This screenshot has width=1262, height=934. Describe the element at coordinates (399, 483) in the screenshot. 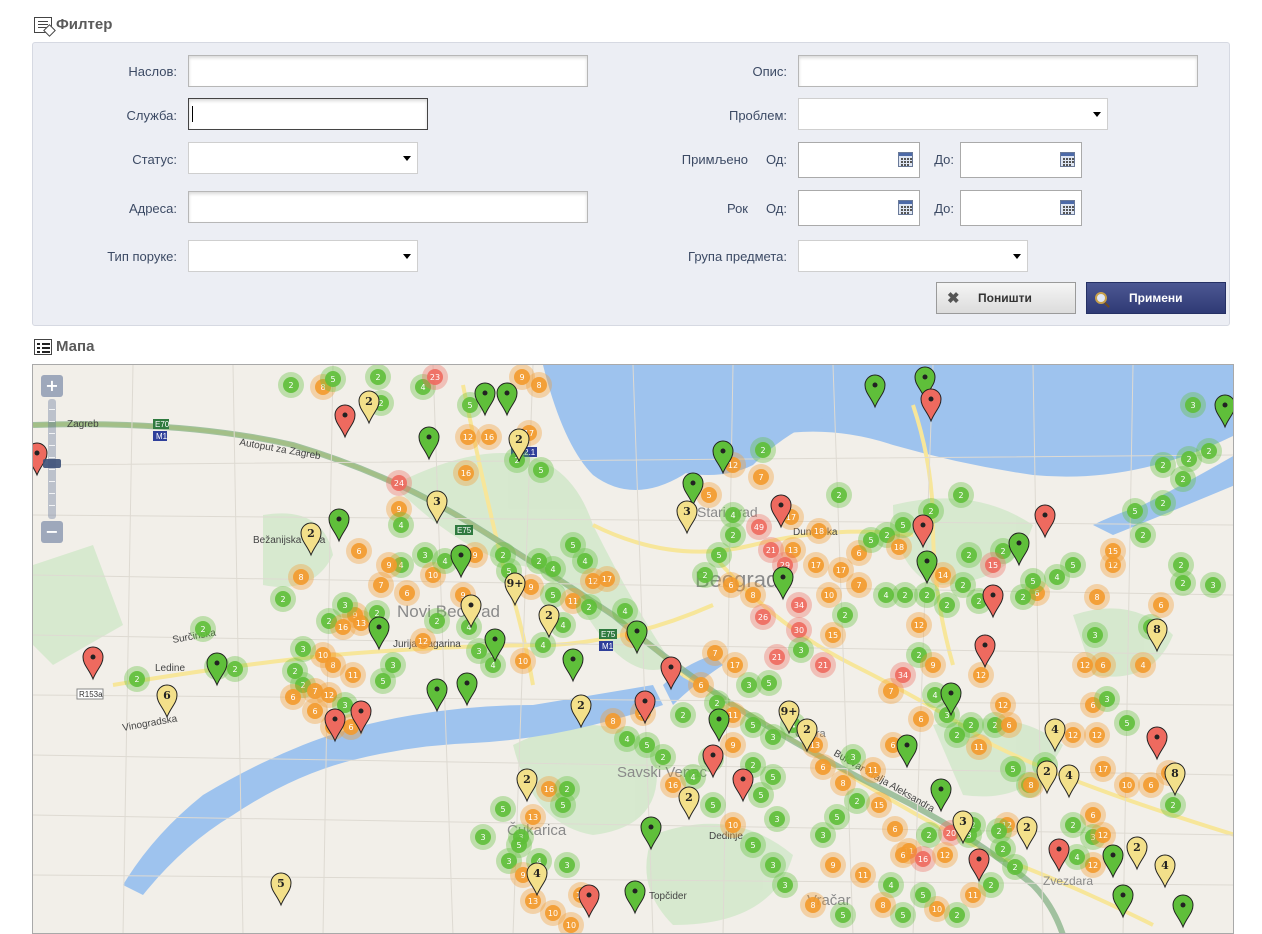

I see `marker-cluster: 24` at that location.